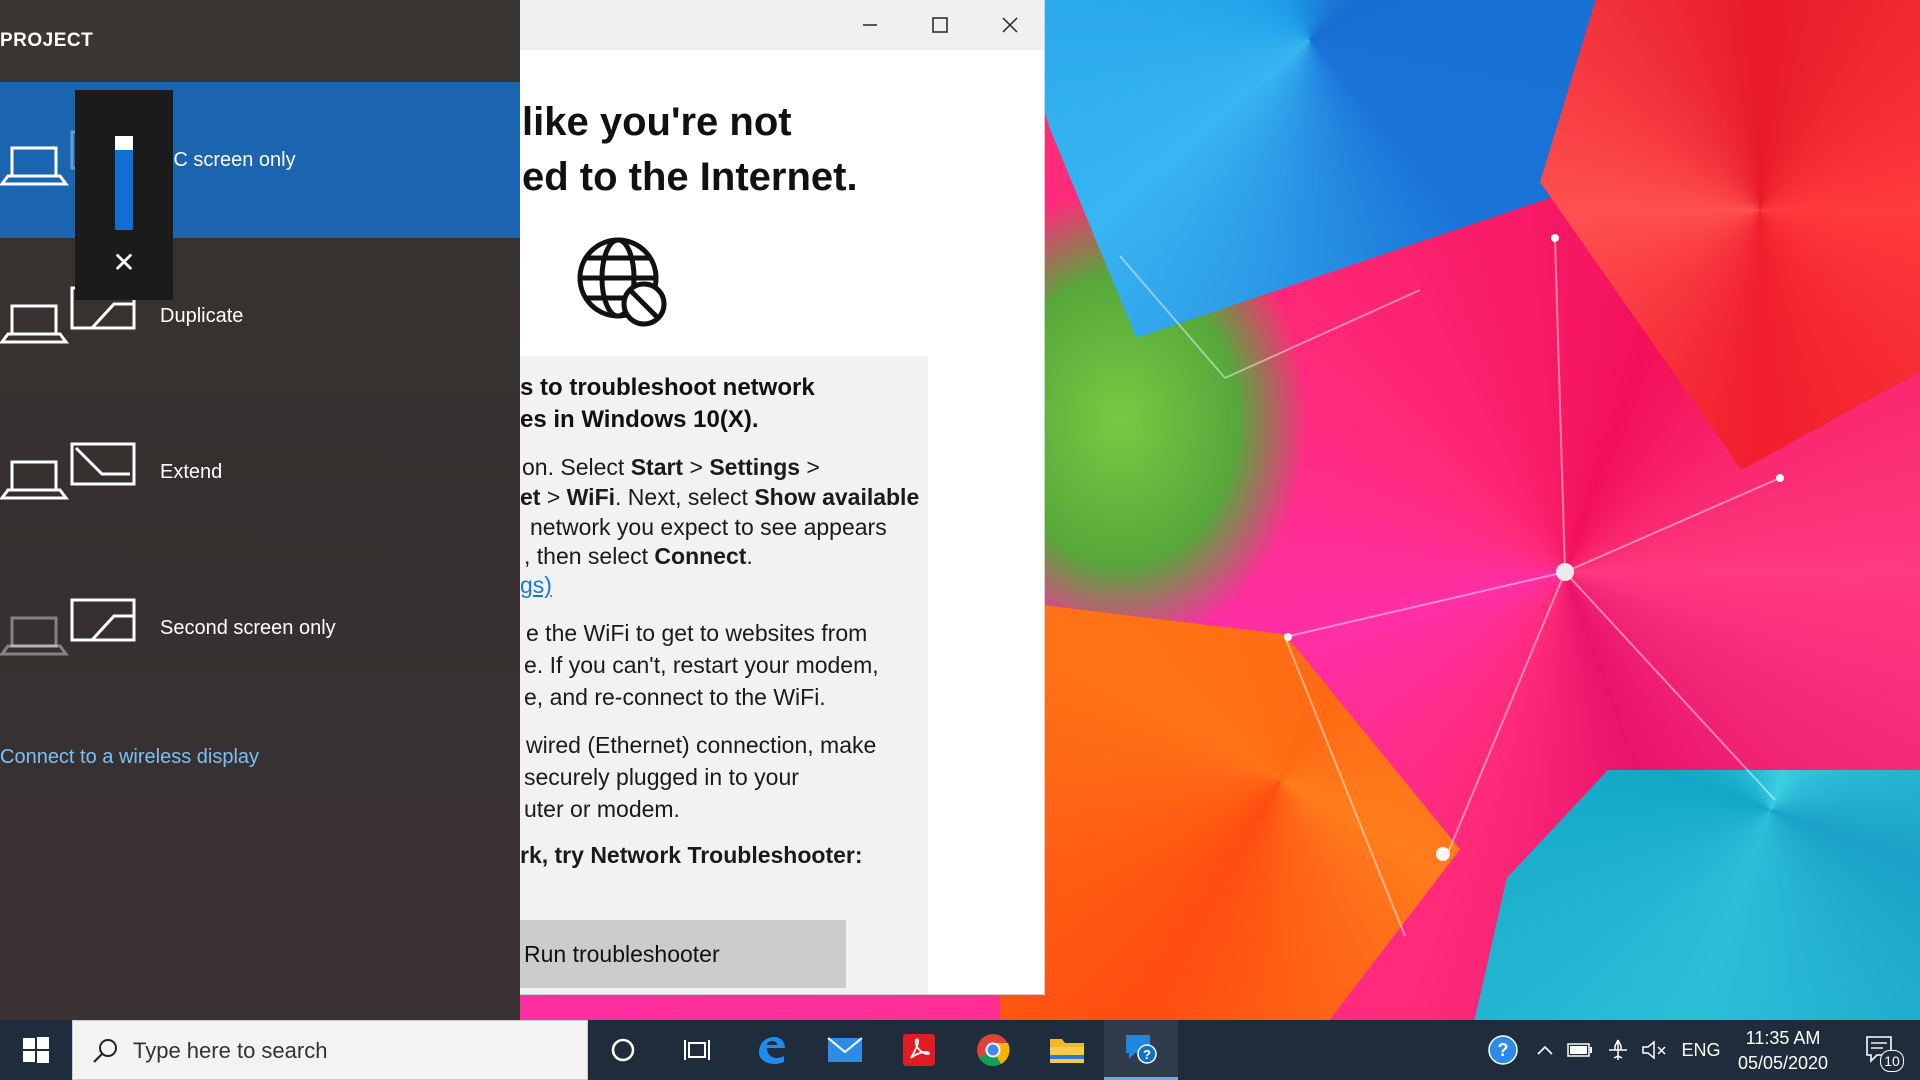  I want to click on notification-icon, so click(1879, 1049).